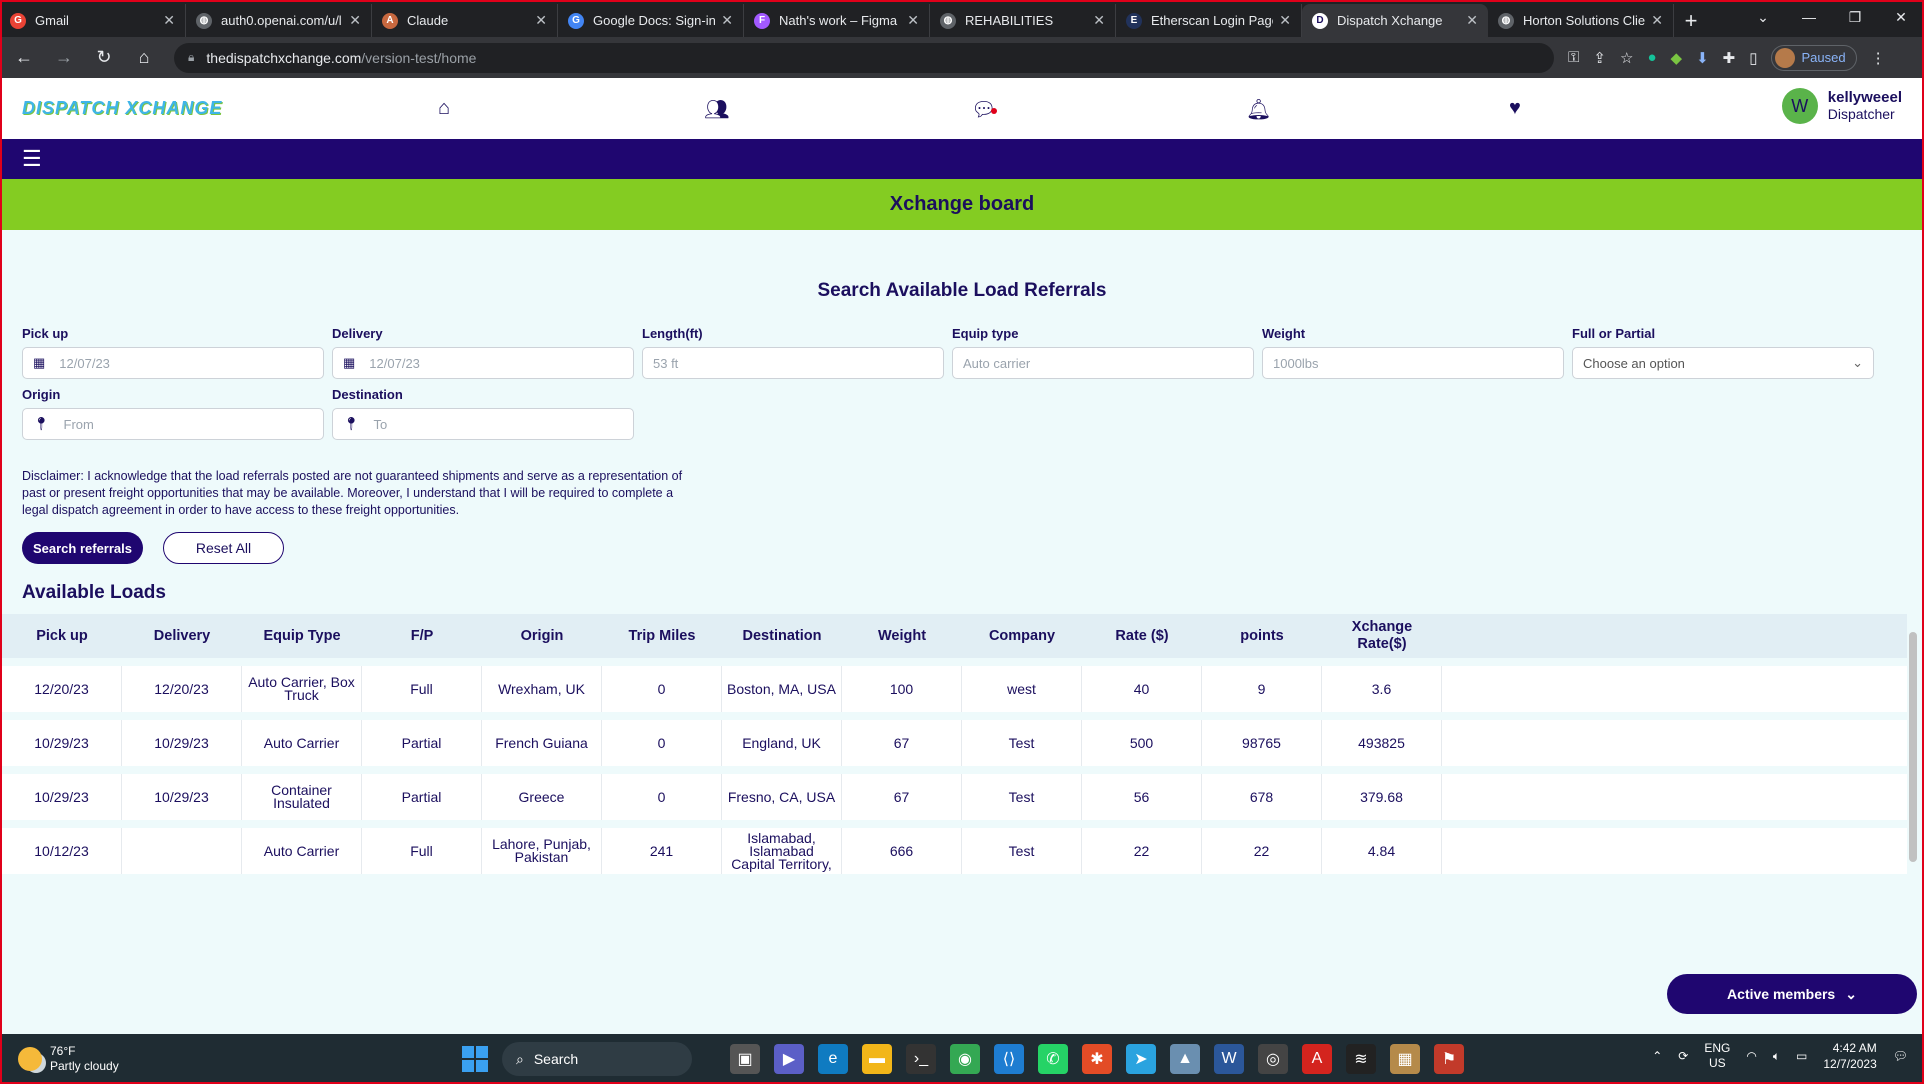 This screenshot has height=1084, width=1924. Describe the element at coordinates (122, 108) in the screenshot. I see `app-logo: DISPATCH XCHANGE` at that location.